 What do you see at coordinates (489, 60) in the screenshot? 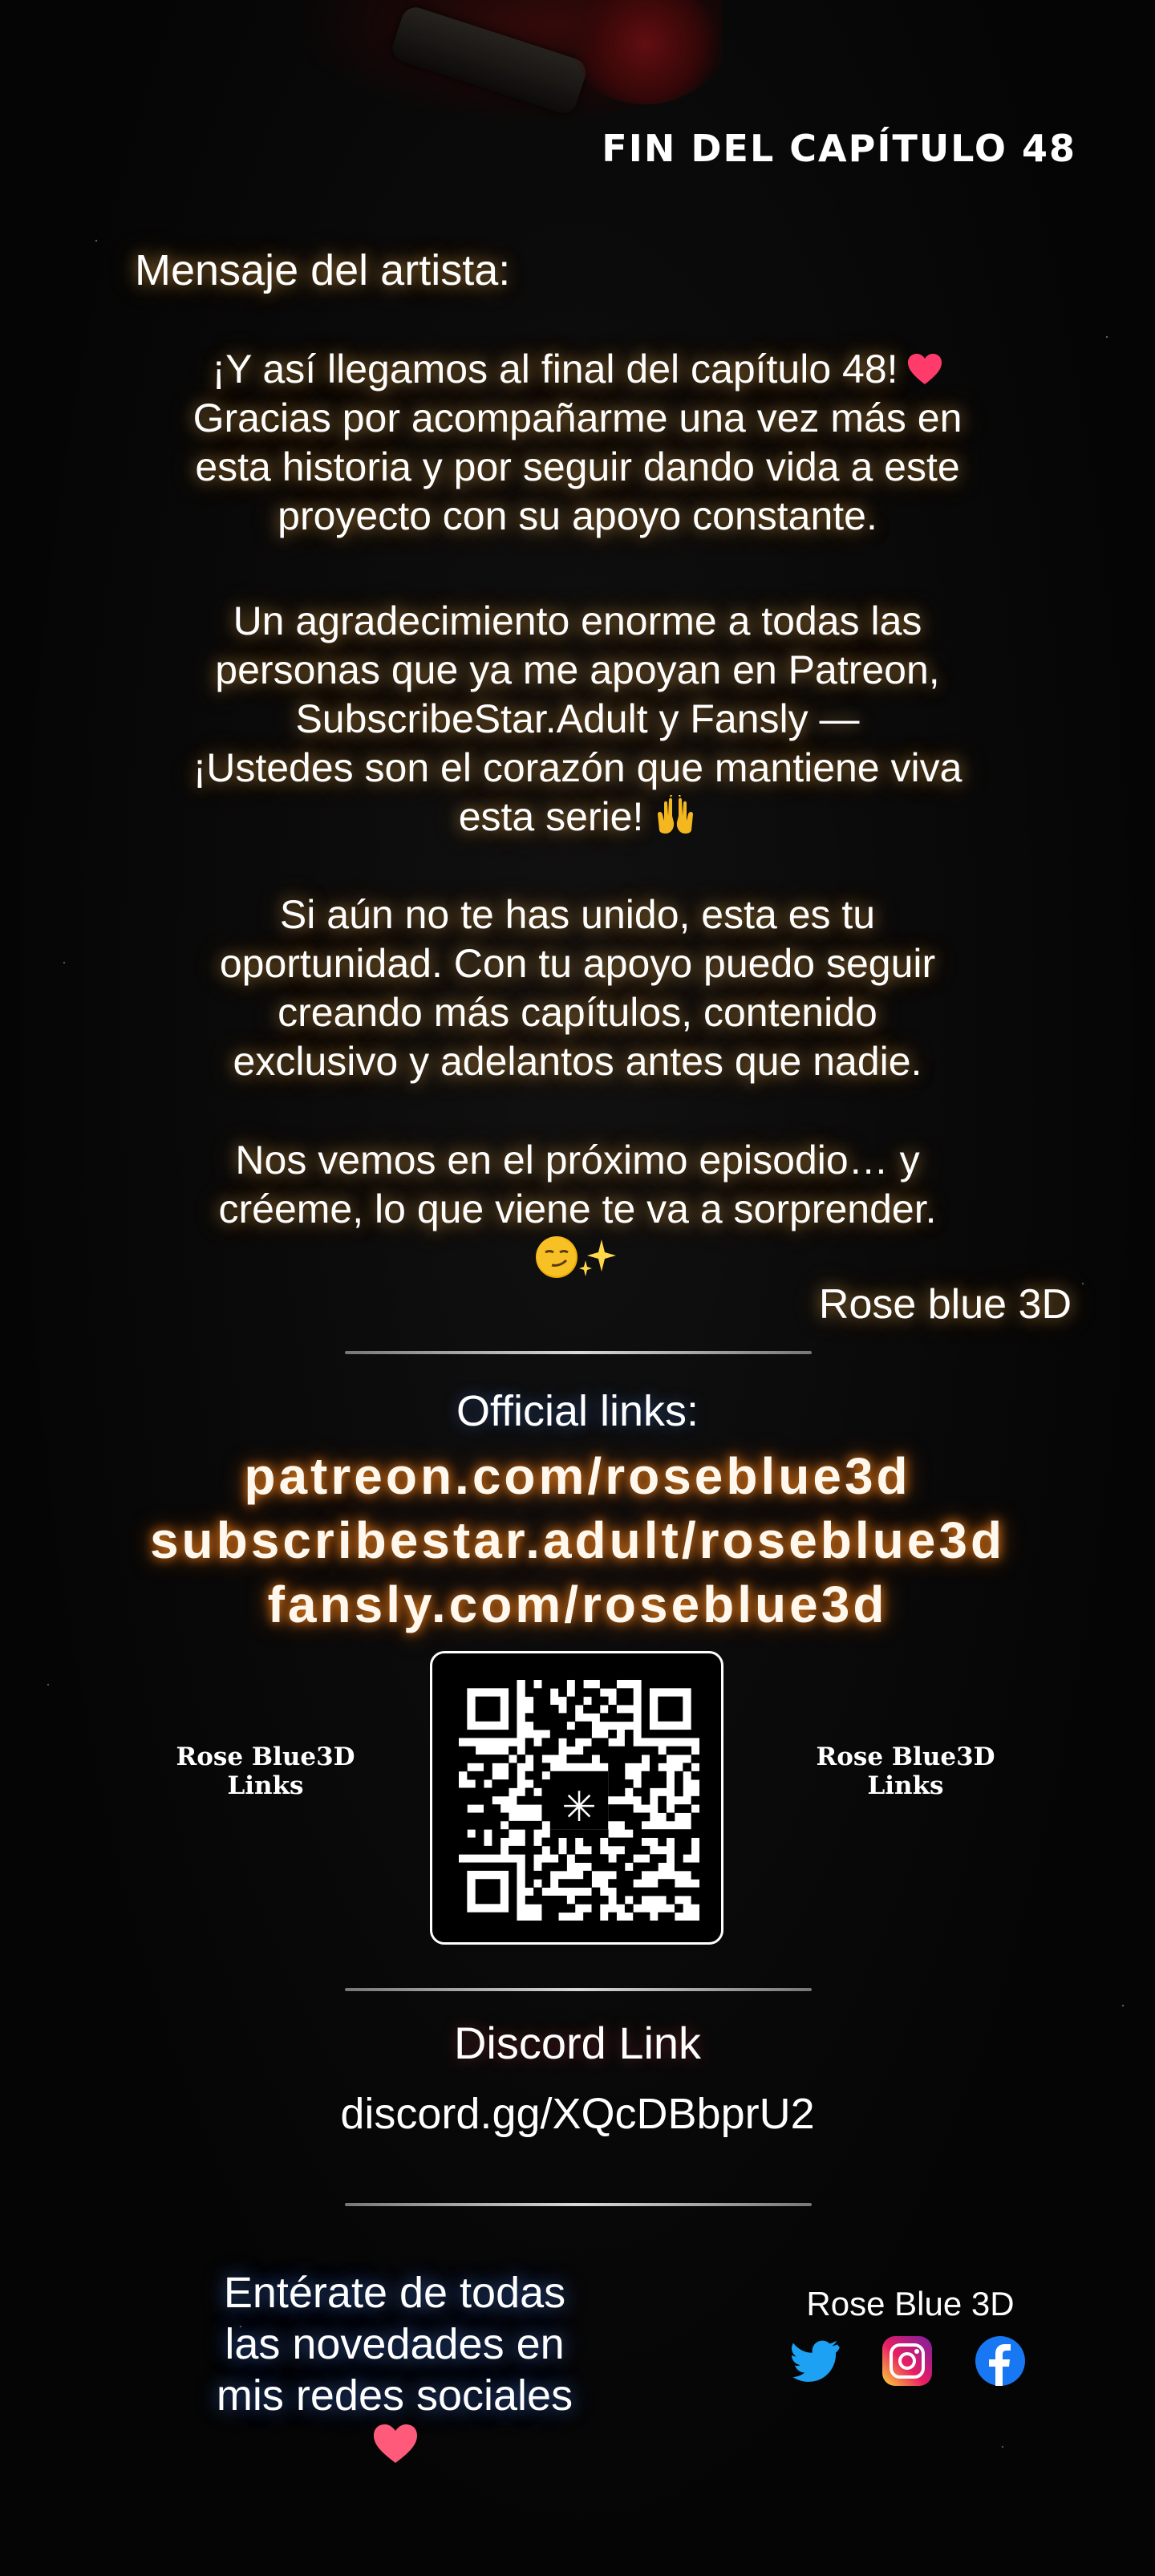
I see `phone-artwork` at bounding box center [489, 60].